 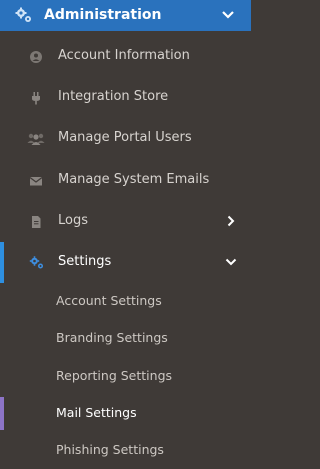 I want to click on user-circle-icon, so click(x=36, y=57).